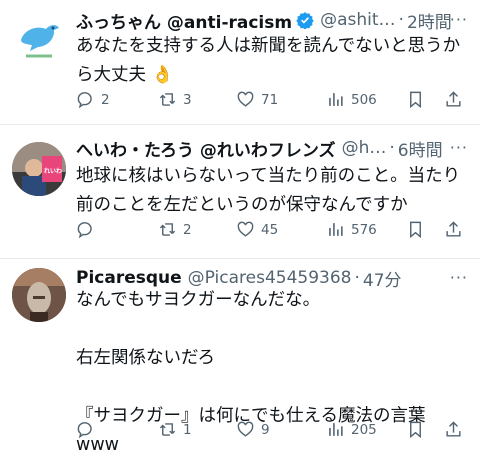 The width and height of the screenshot is (480, 460). What do you see at coordinates (265, 429) in the screenshot?
I see `like-count: 9` at bounding box center [265, 429].